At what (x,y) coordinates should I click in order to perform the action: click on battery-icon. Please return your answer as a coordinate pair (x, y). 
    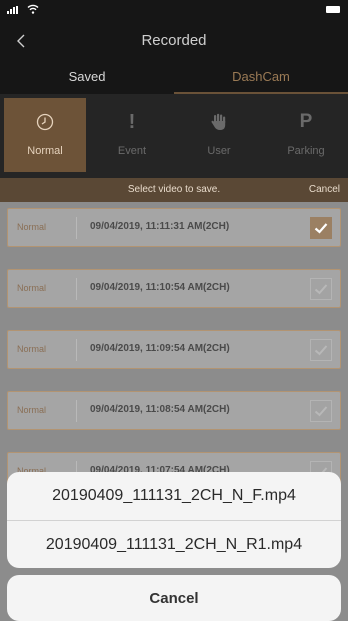
    Looking at the image, I should click on (333, 9).